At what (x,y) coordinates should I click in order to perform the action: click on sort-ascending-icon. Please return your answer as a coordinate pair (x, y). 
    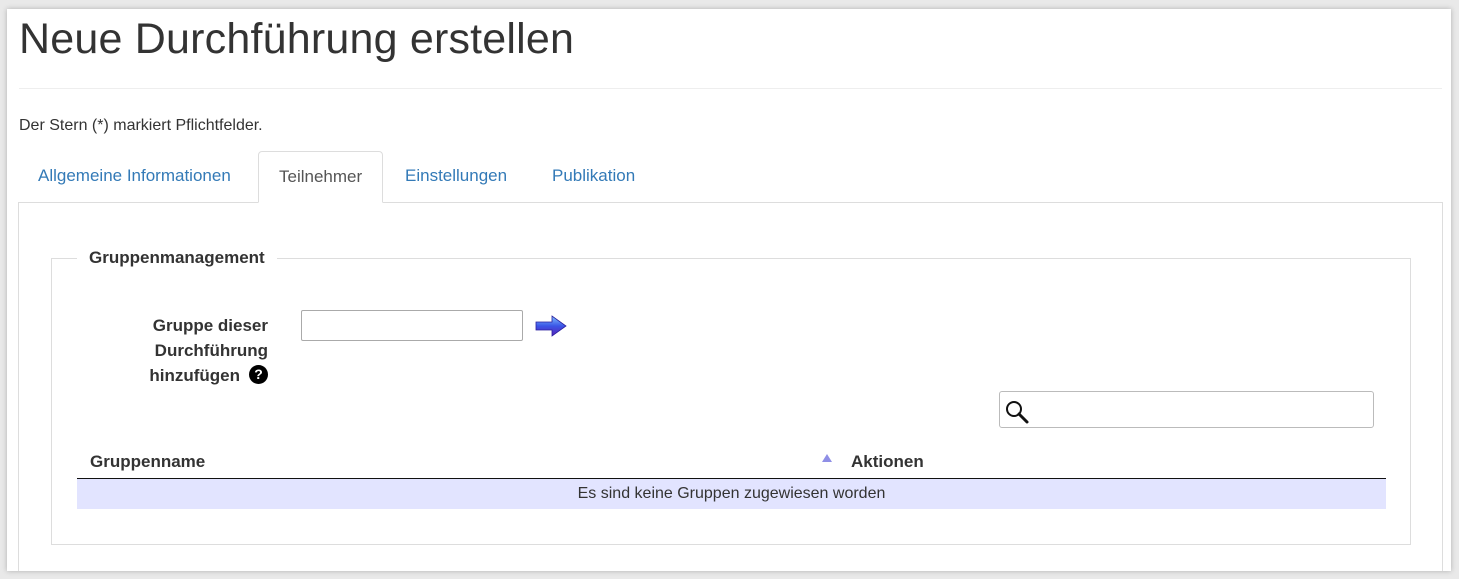
    Looking at the image, I should click on (827, 458).